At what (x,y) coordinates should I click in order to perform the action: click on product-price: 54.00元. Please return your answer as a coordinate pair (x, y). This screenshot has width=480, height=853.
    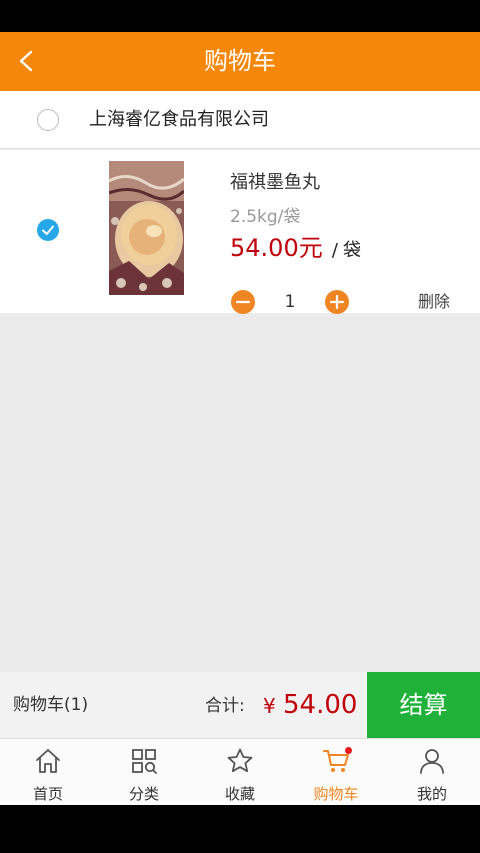
    Looking at the image, I should click on (276, 248).